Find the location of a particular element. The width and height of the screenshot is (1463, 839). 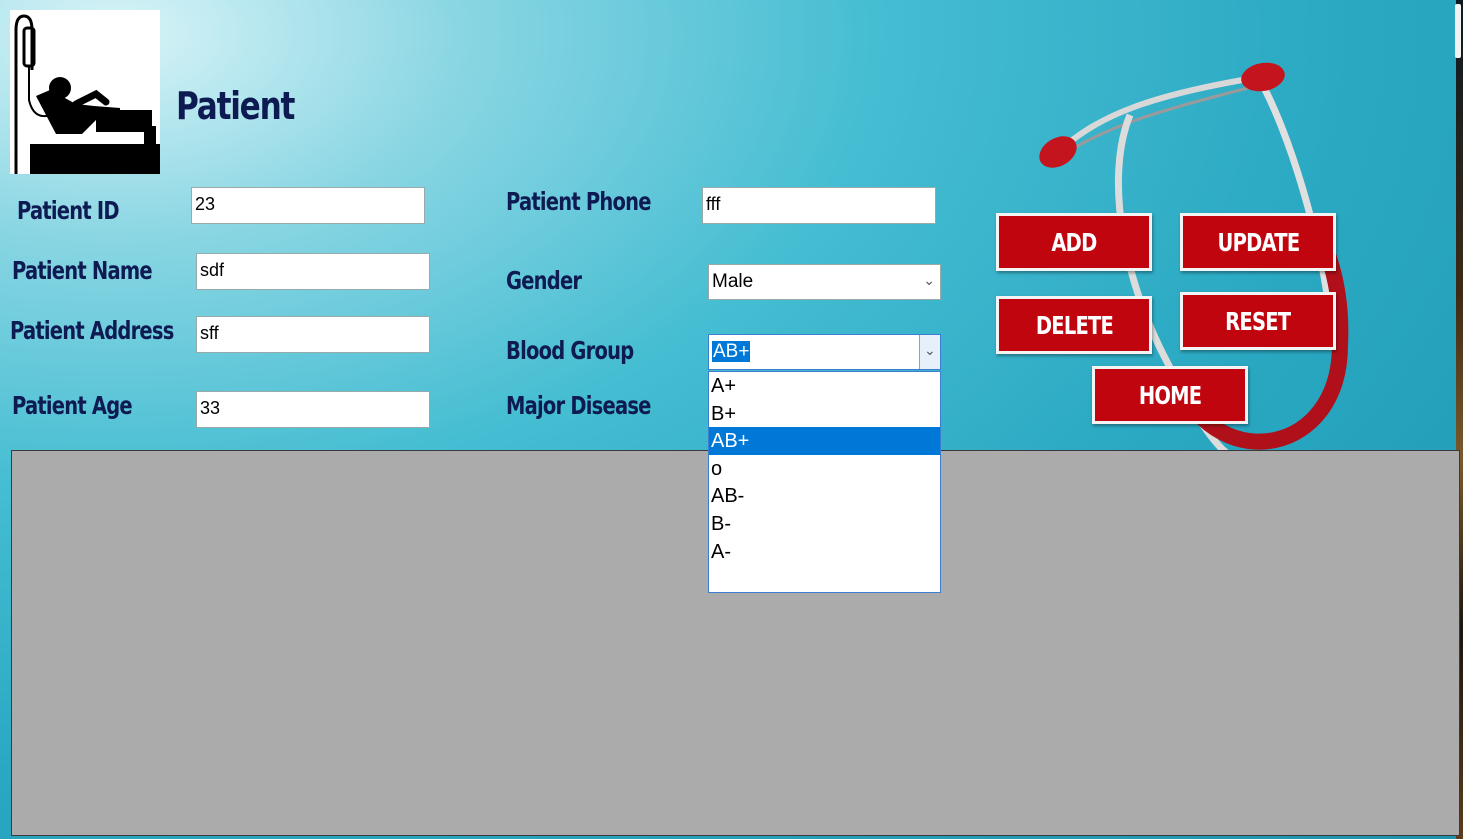

gender-label: Gender is located at coordinates (544, 280).